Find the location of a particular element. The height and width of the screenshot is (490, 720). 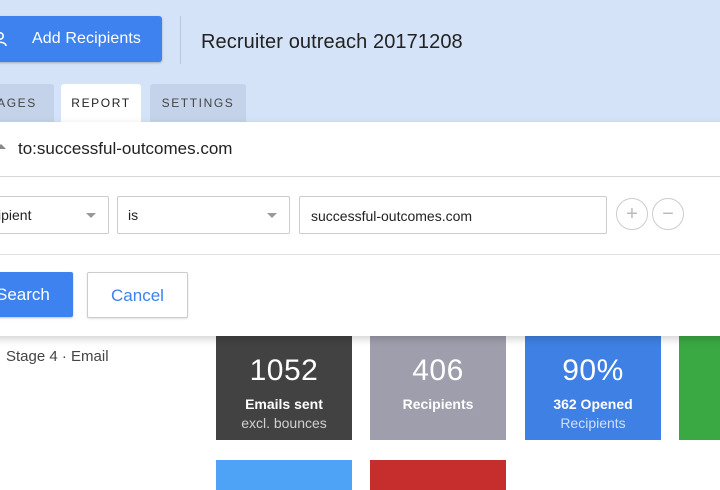

filter-field-select: cipient is located at coordinates (54, 215).